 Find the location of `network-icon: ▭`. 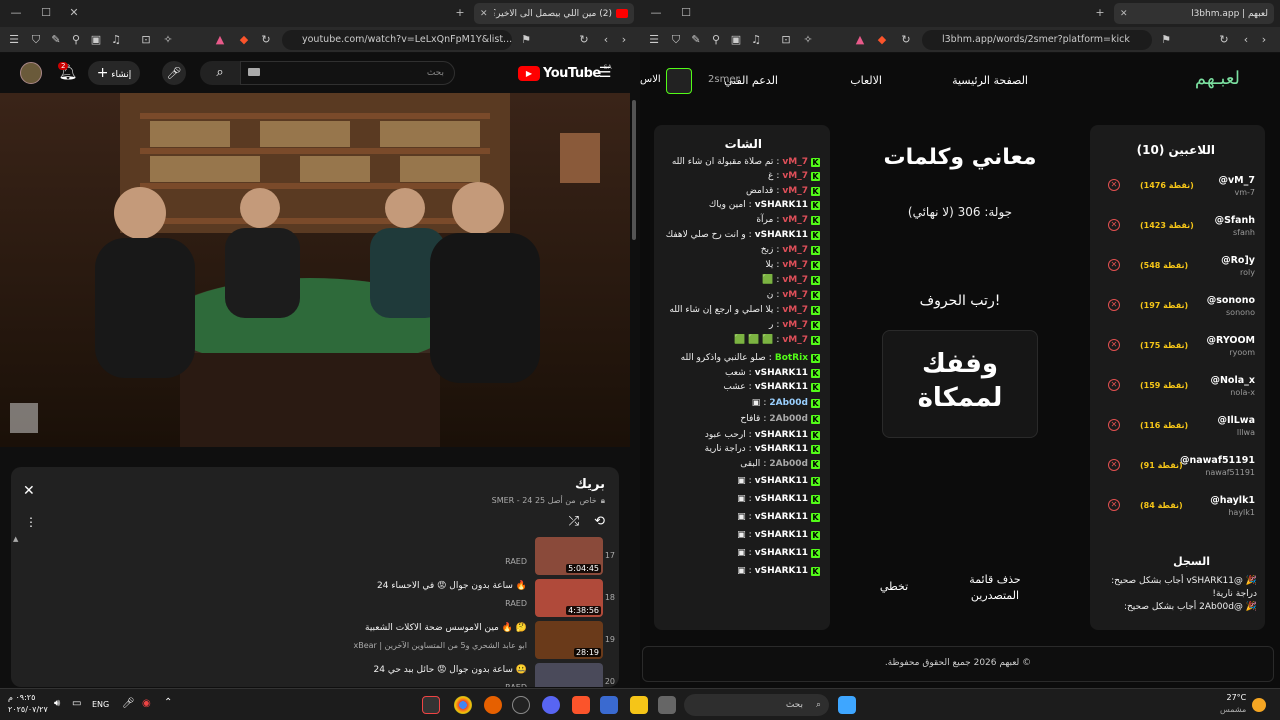

network-icon: ▭ is located at coordinates (76, 703).